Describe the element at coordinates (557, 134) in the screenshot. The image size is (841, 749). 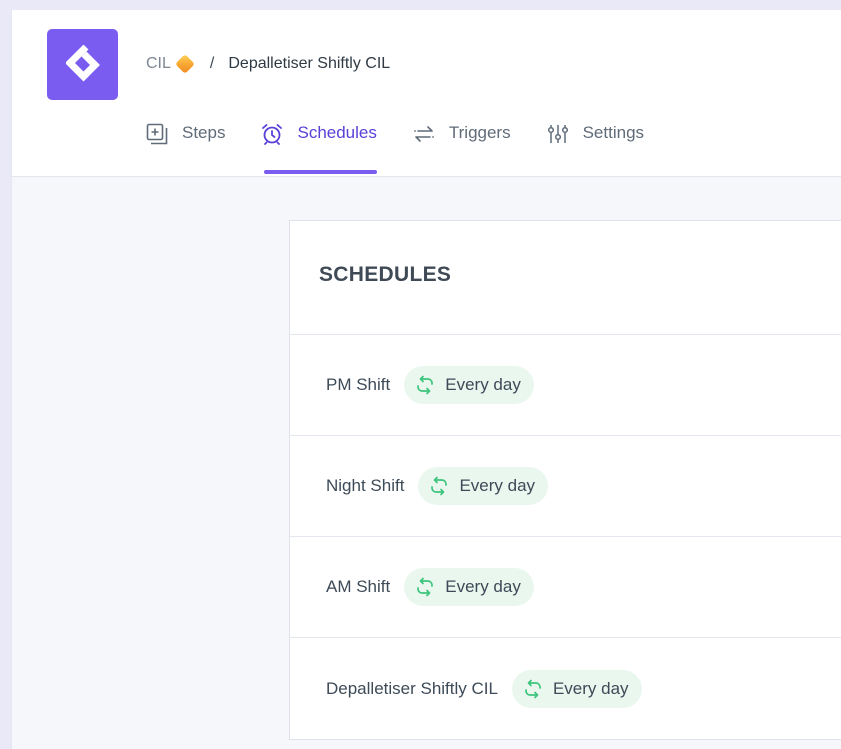
I see `sliders-icon` at that location.